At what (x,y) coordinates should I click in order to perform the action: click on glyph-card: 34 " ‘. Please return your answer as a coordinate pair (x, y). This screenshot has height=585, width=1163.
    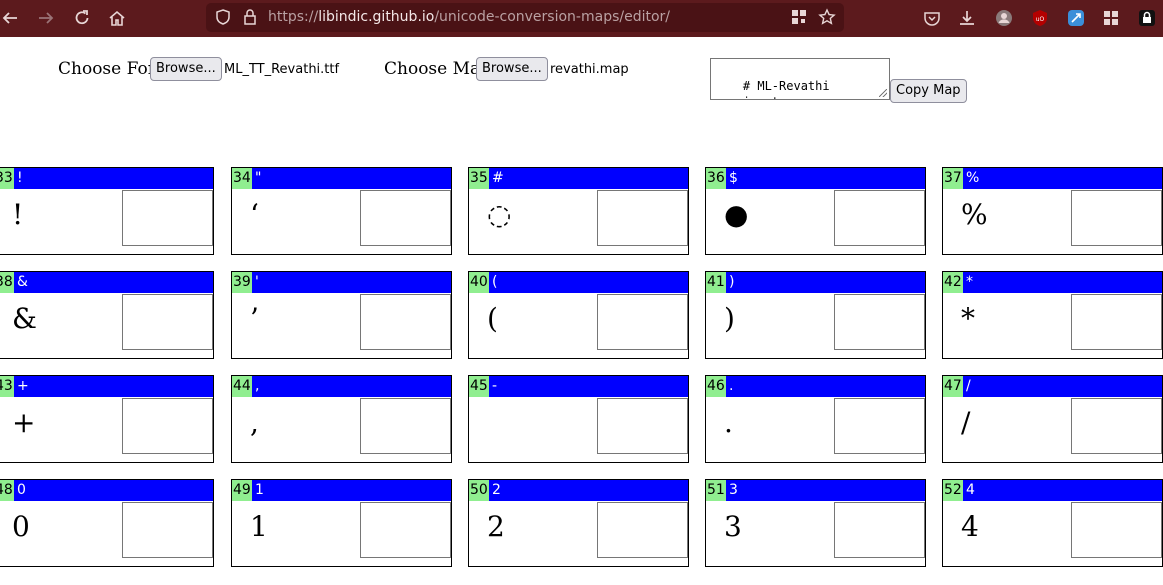
    Looking at the image, I should click on (341, 211).